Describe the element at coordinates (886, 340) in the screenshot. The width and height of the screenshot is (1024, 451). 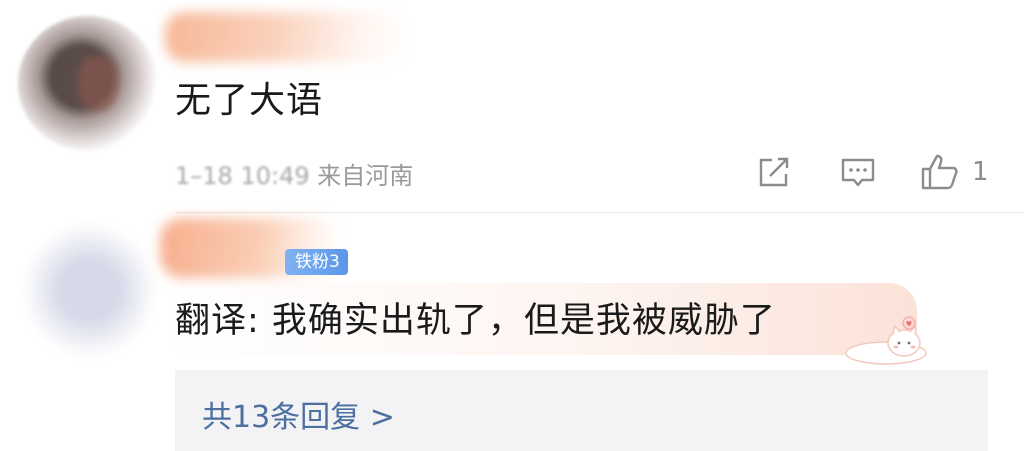
I see `cat-sticker-icon` at that location.